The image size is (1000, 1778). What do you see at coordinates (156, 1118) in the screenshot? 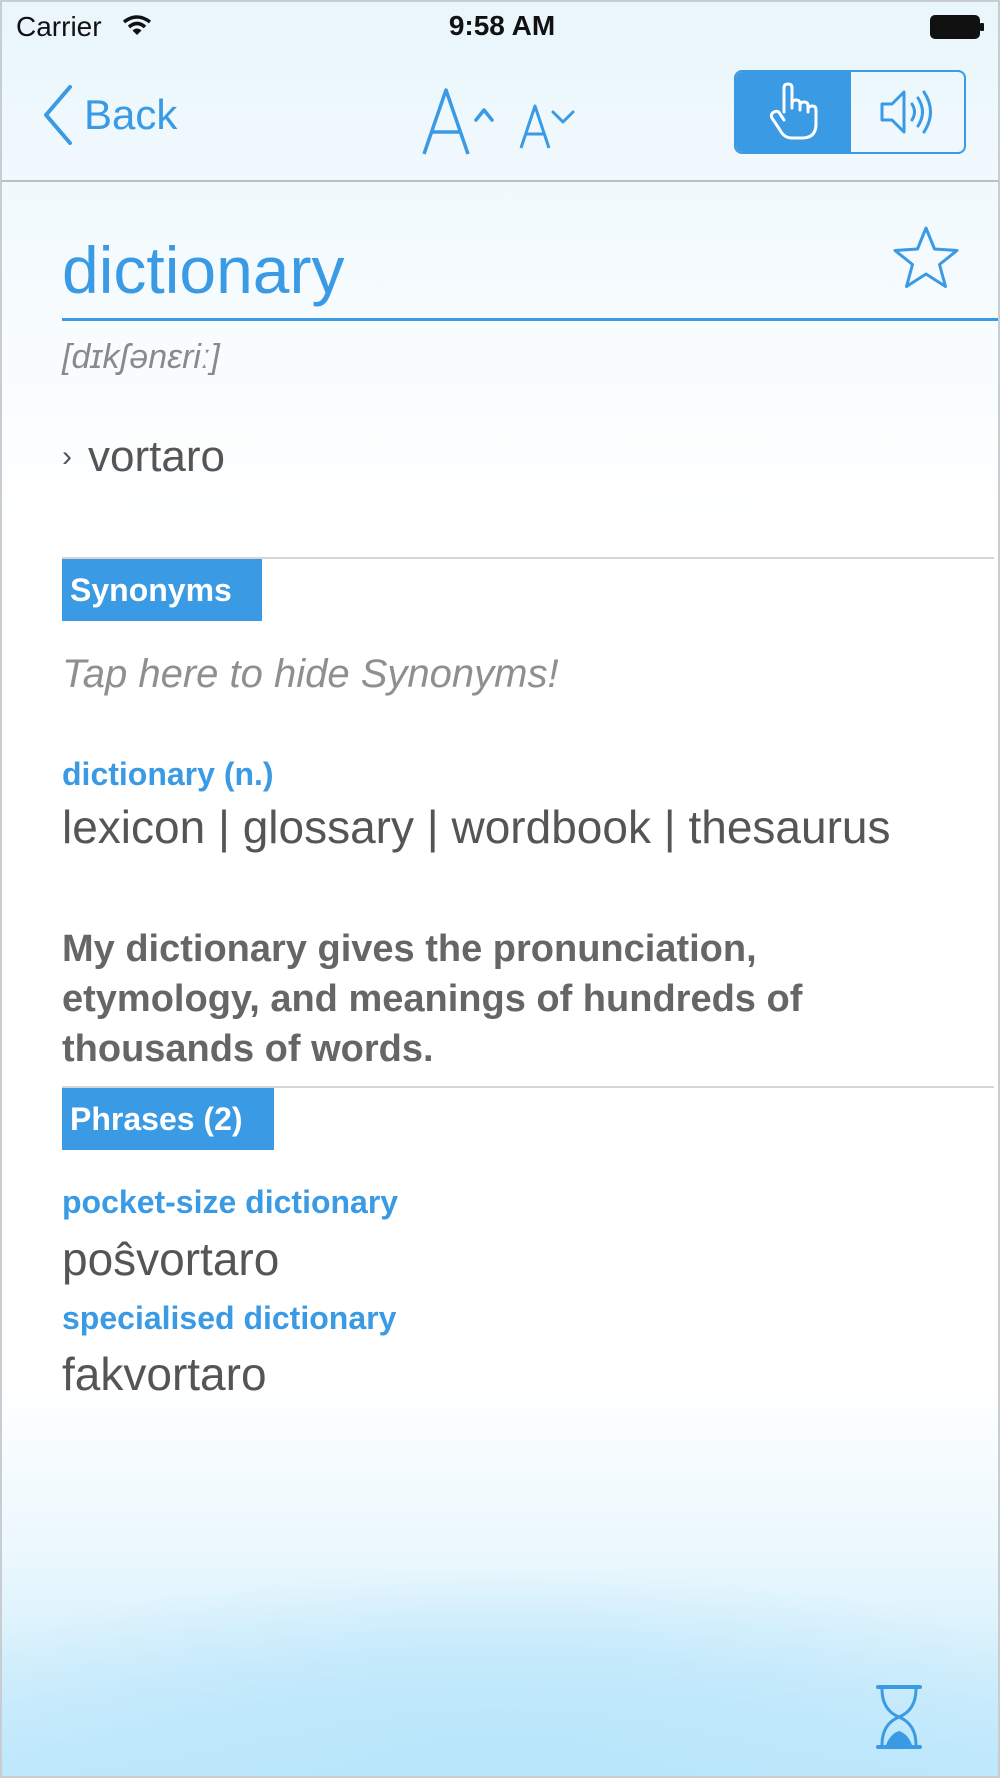
I see `phrases-tab-label: Phrases (2)` at bounding box center [156, 1118].